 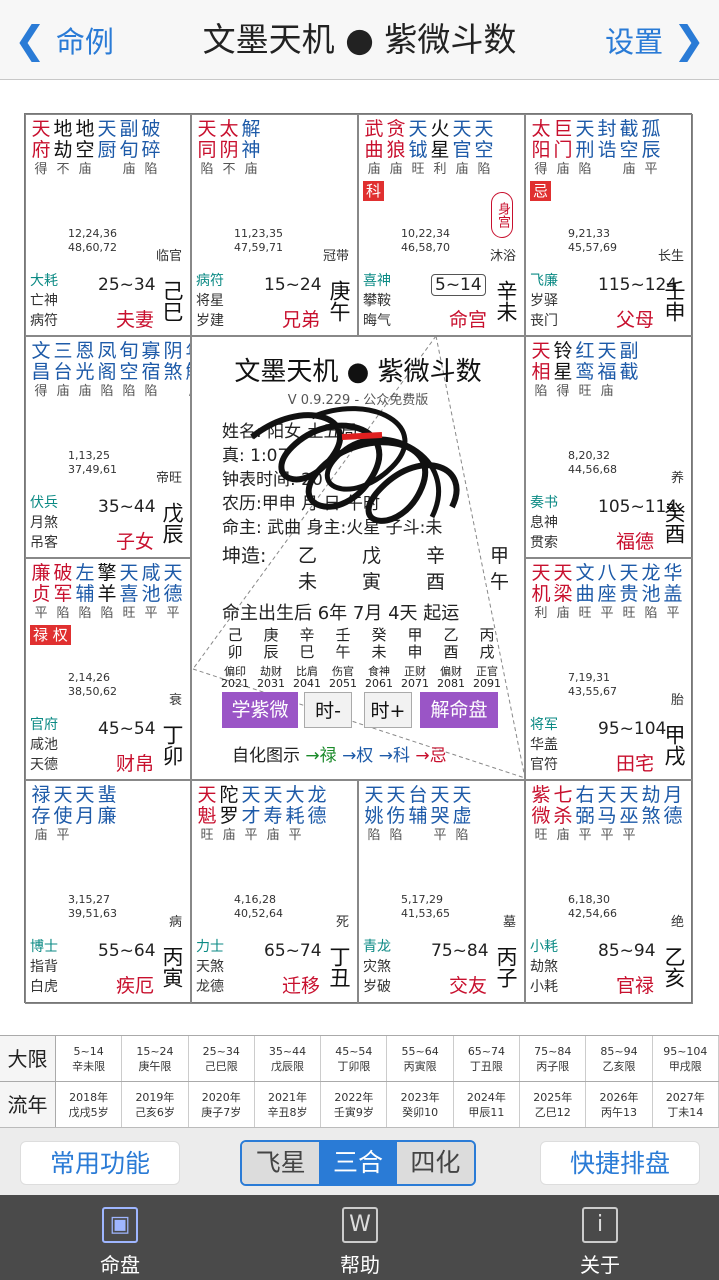 I want to click on daxian-cell: 55~64 丙寅限, so click(x=420, y=1058).